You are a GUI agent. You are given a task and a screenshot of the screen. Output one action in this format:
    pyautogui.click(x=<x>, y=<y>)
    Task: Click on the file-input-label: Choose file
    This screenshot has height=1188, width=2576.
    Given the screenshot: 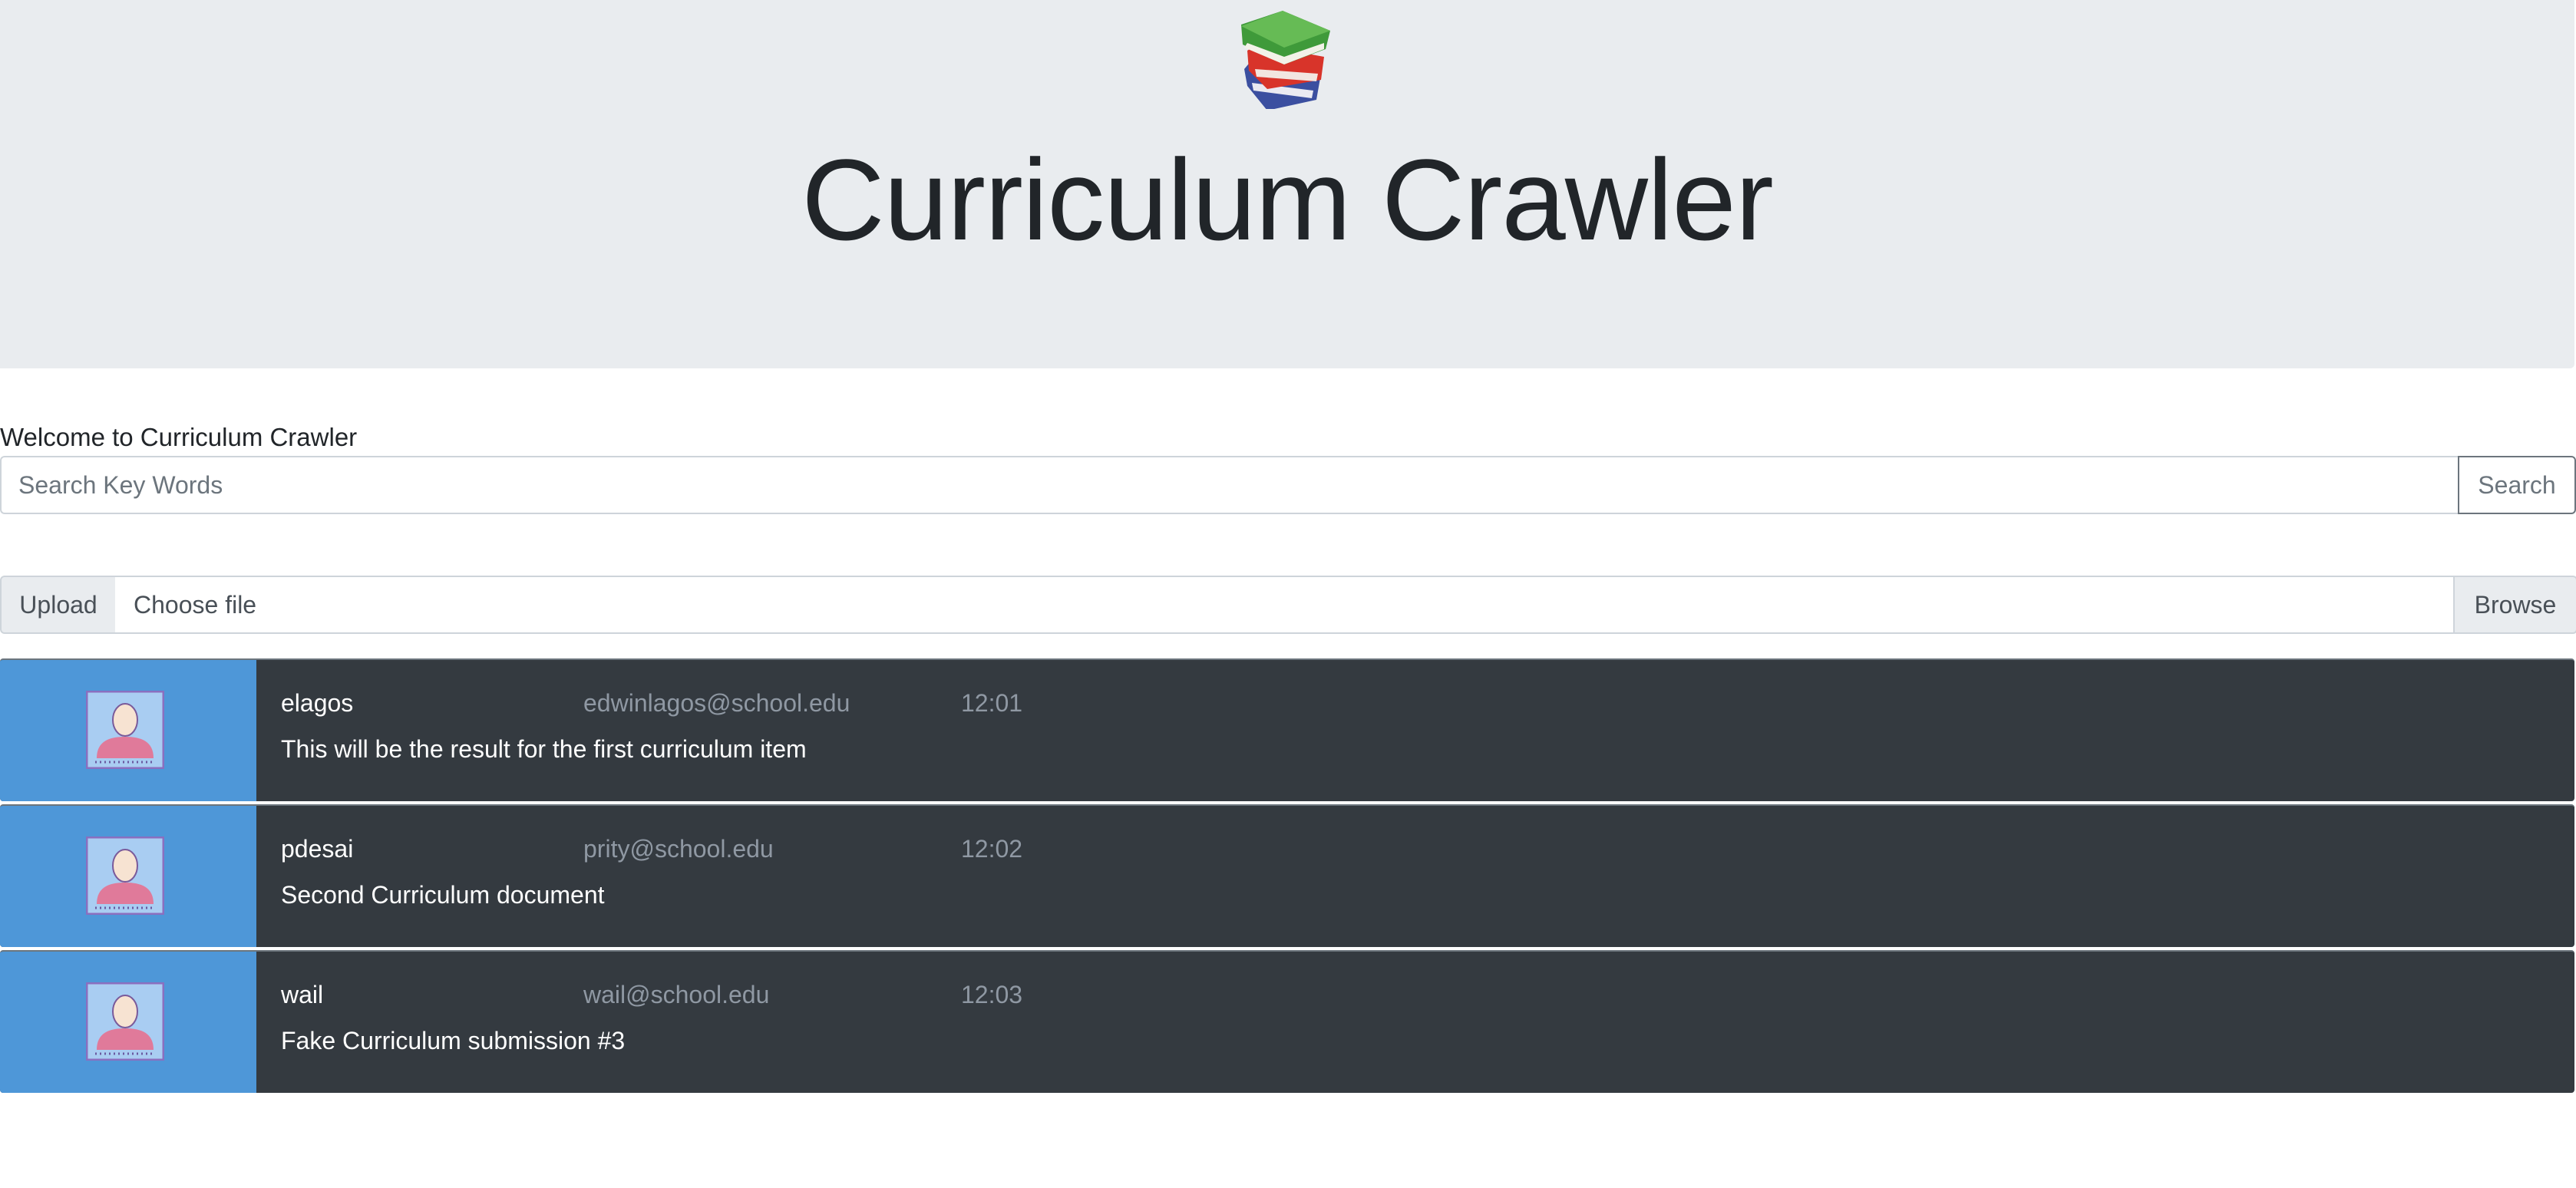 What is the action you would take?
    pyautogui.click(x=195, y=605)
    